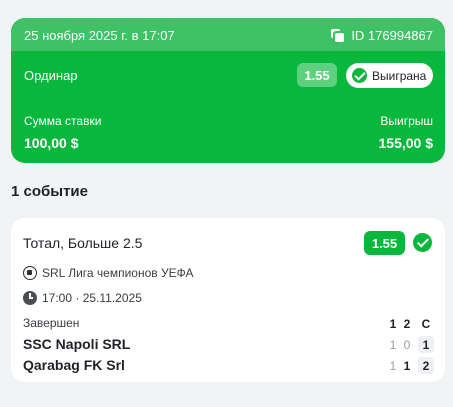 Image resolution: width=453 pixels, height=407 pixels. What do you see at coordinates (228, 34) in the screenshot?
I see `bet-header: 25 ноября 2025 г. в 17:07 ID 176994867` at bounding box center [228, 34].